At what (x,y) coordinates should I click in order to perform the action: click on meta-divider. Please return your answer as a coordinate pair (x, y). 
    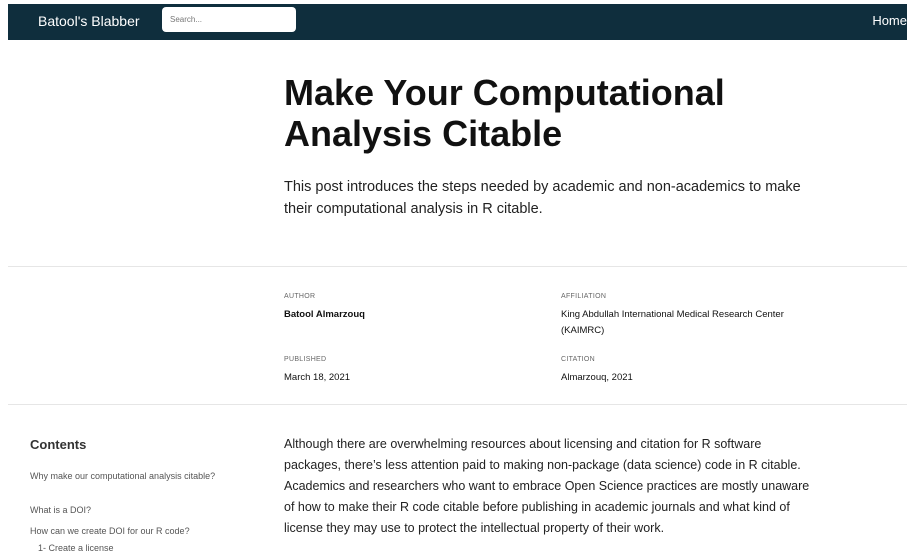
    Looking at the image, I should click on (457, 404).